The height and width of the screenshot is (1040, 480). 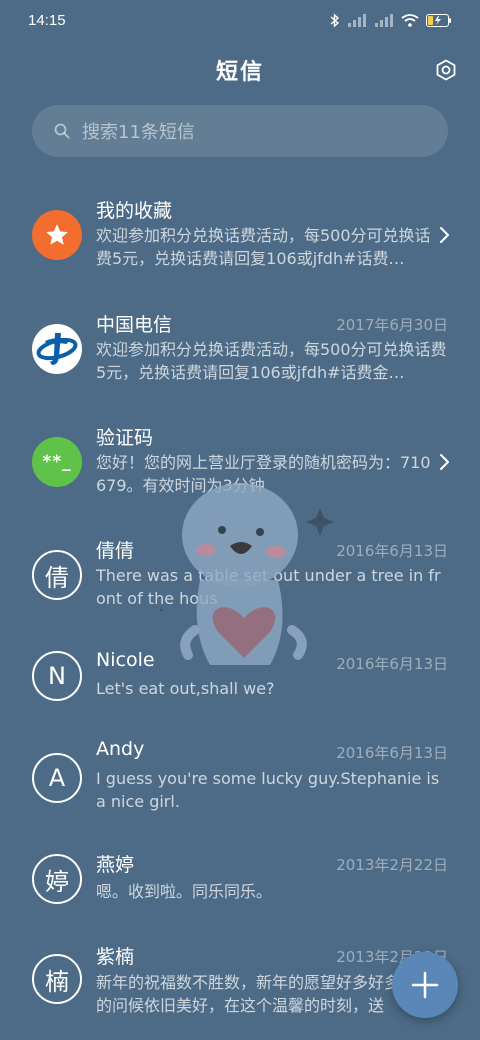 I want to click on avatar-letter: 倩, so click(x=57, y=577).